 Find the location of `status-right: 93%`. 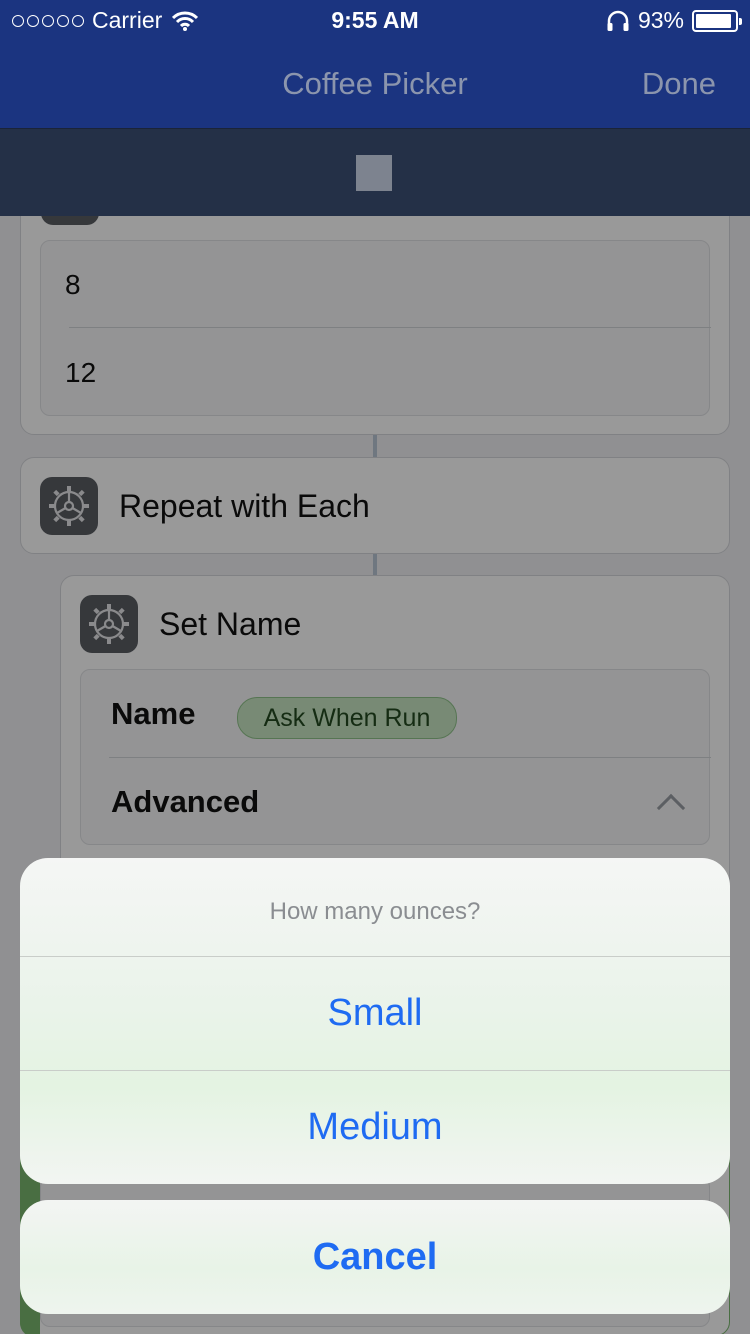

status-right: 93% is located at coordinates (674, 20).